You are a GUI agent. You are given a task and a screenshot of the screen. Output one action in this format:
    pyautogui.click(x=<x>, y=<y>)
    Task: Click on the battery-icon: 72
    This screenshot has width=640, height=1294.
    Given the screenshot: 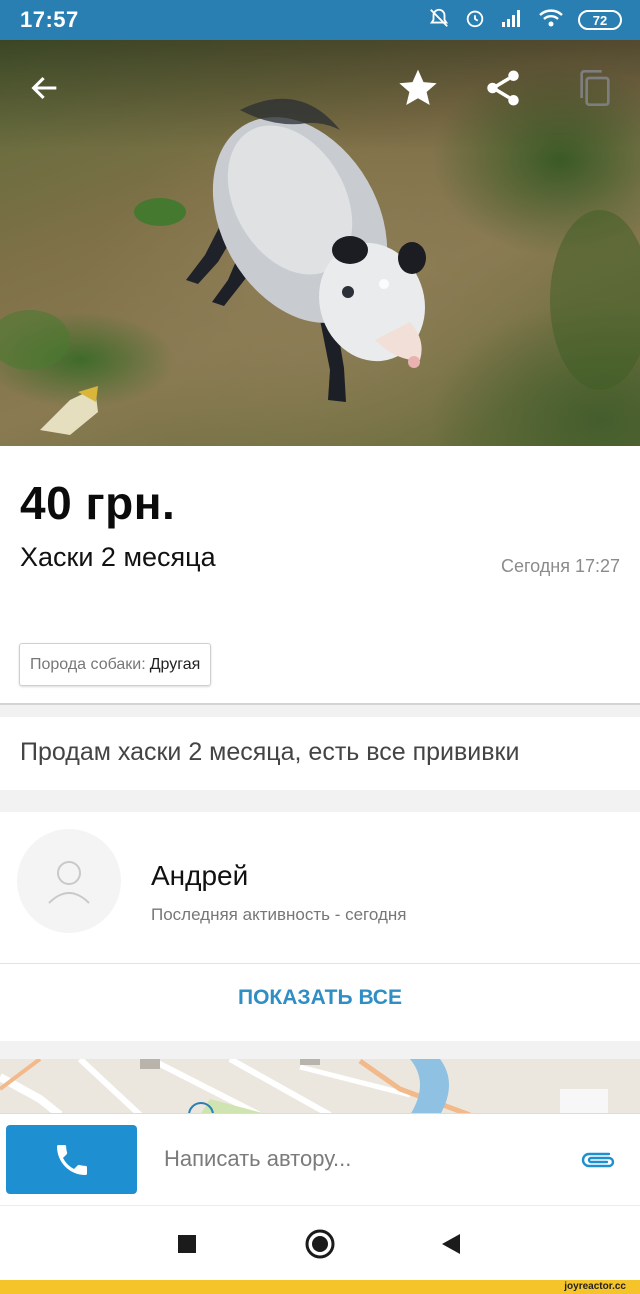 What is the action you would take?
    pyautogui.click(x=600, y=20)
    